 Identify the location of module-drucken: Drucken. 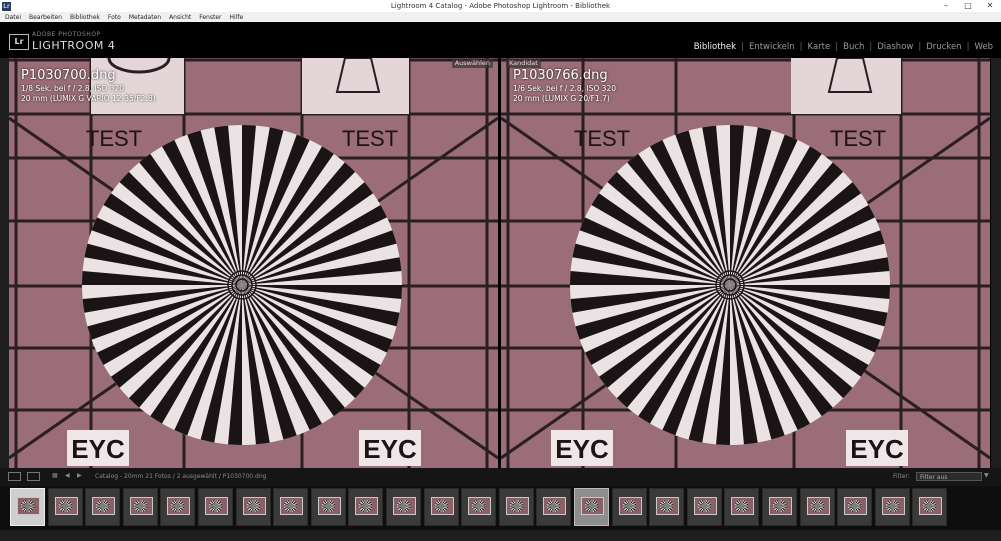
(943, 47).